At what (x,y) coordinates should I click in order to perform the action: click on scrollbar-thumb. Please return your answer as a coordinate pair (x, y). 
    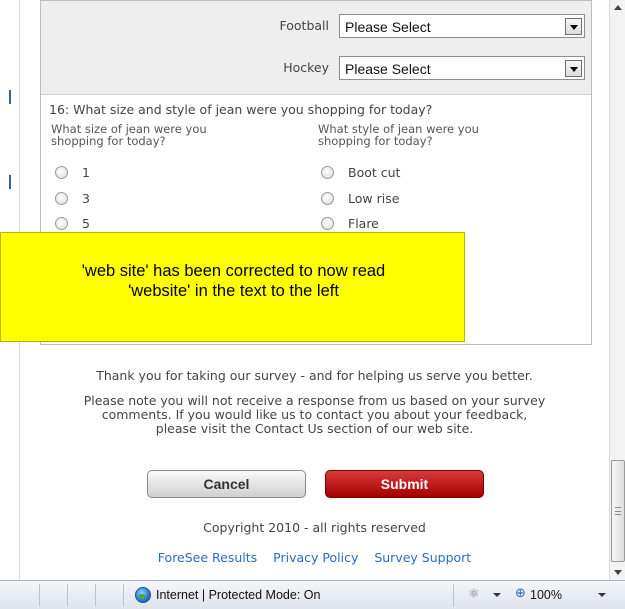
    Looking at the image, I should click on (618, 511).